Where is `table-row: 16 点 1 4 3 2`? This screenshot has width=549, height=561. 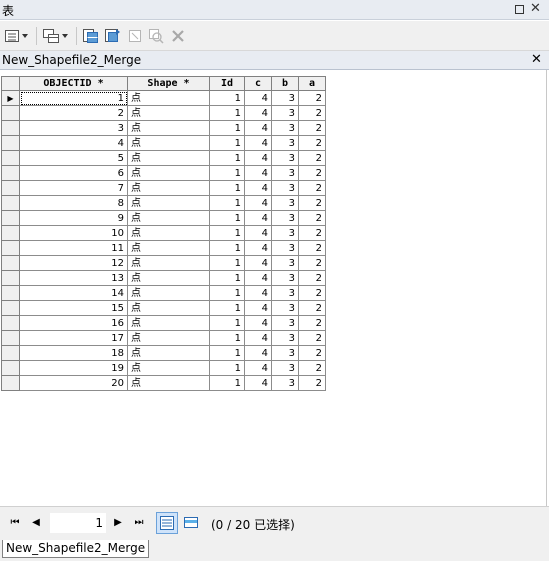
table-row: 16 点 1 4 3 2 is located at coordinates (163, 323).